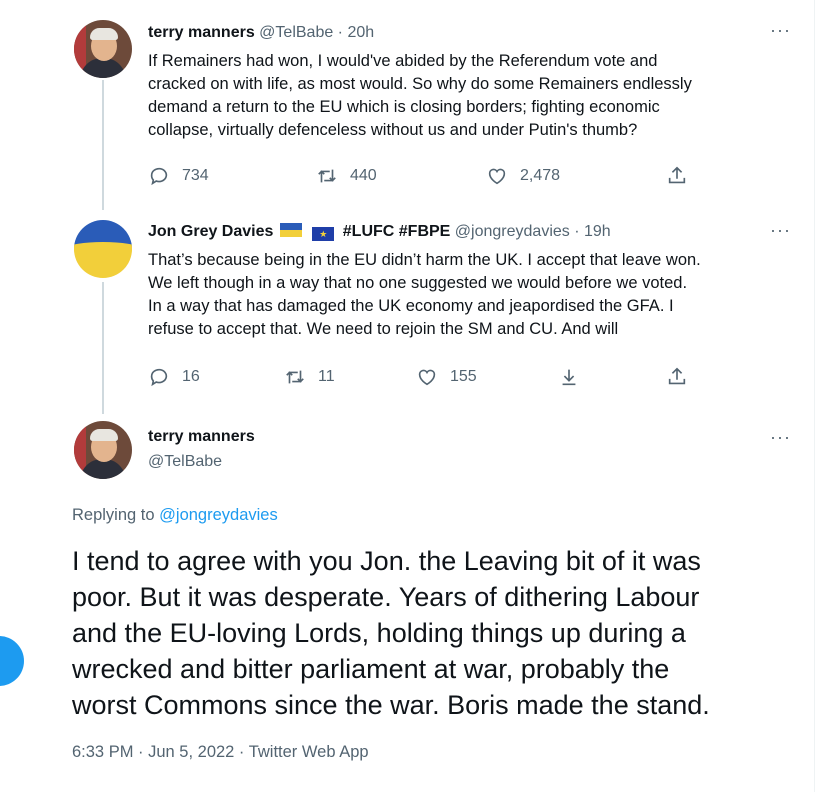  What do you see at coordinates (363, 175) in the screenshot?
I see `retweet-count: 440` at bounding box center [363, 175].